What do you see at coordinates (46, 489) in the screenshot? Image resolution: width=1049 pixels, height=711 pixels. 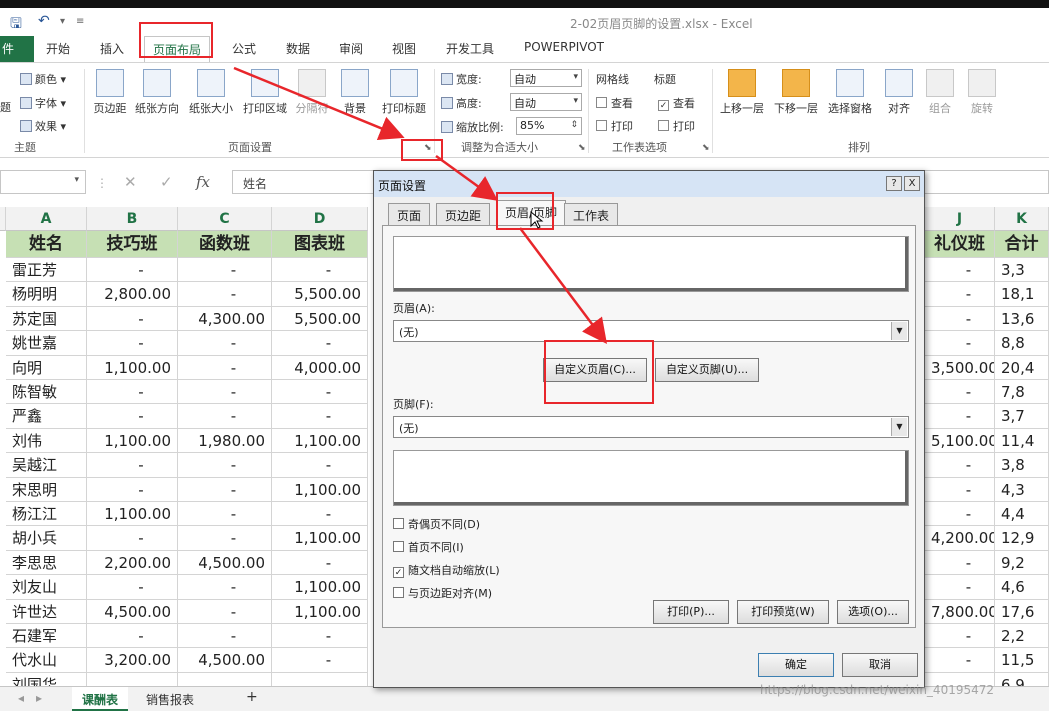 I see `grid-cell-name: 宋思明` at bounding box center [46, 489].